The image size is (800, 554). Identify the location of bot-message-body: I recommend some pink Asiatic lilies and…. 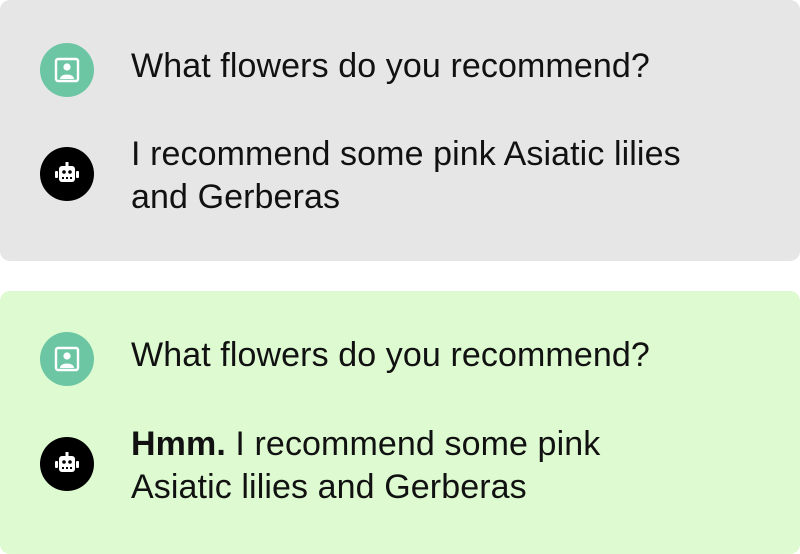
(406, 175).